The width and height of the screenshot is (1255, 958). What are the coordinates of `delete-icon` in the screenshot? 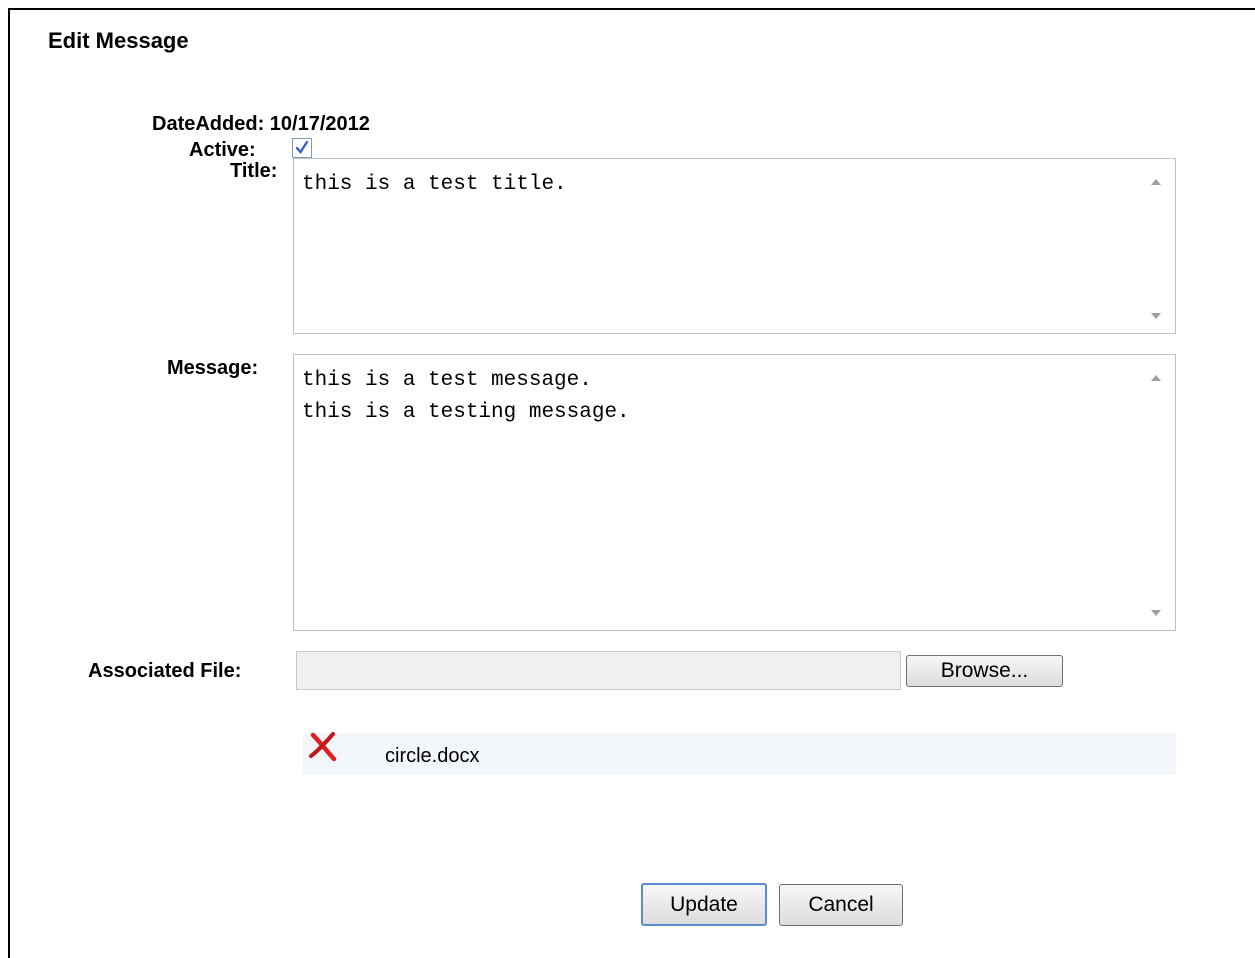 It's located at (323, 747).